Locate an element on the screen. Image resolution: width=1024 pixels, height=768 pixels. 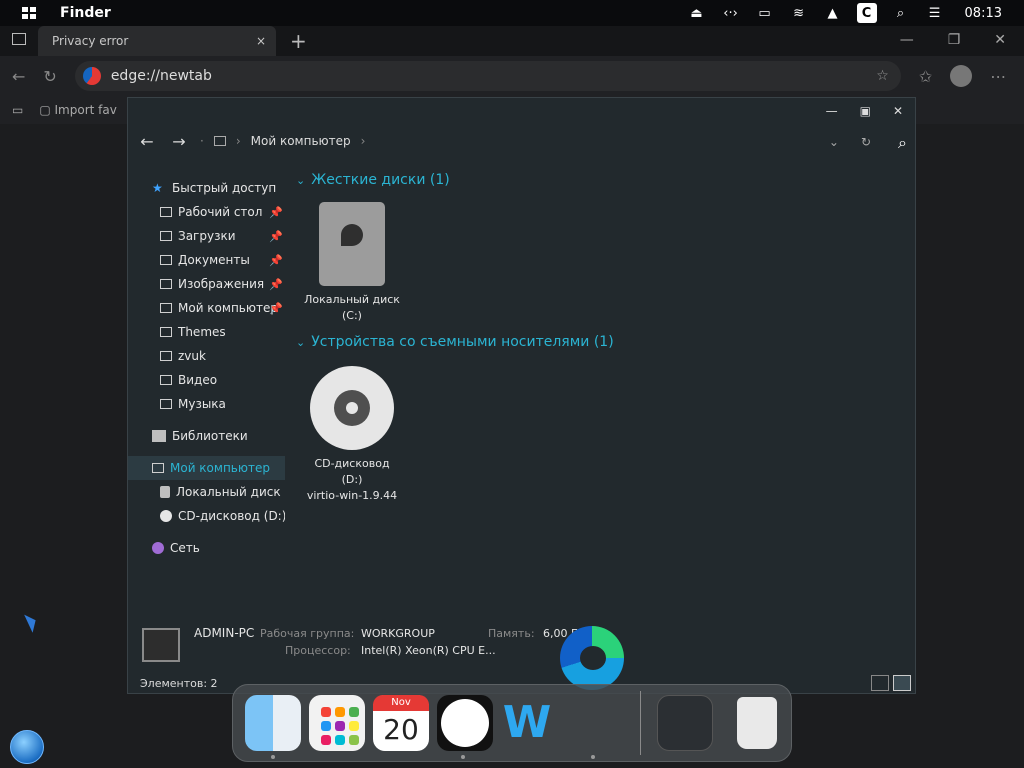
dock: Nov 20 W is located at coordinates (512, 723).